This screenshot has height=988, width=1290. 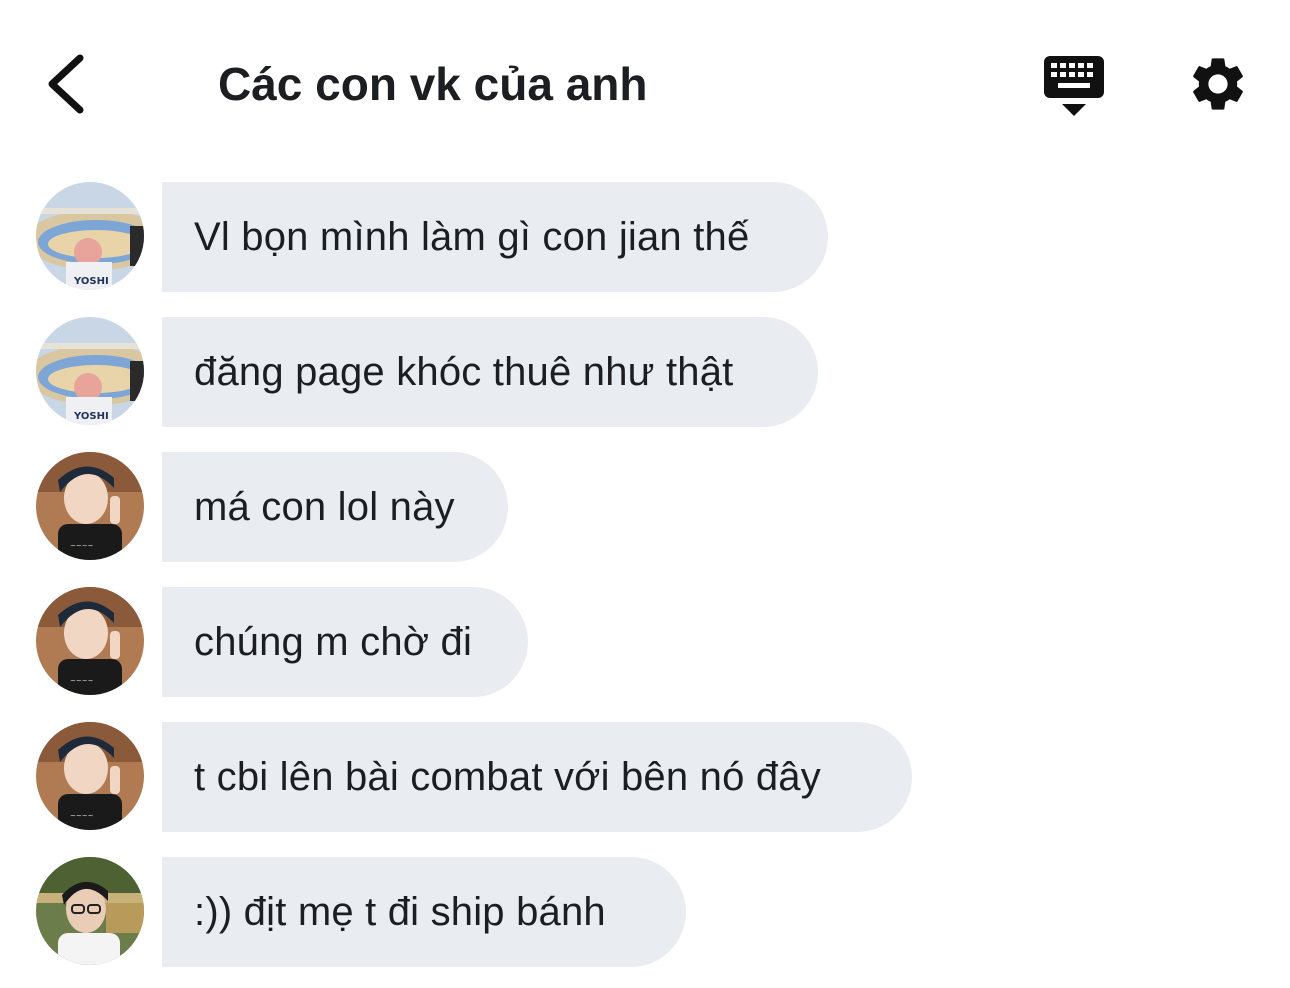 I want to click on message-row: ~~~~ t cbi lên bài combat với bên nó đây, so click(x=645, y=778).